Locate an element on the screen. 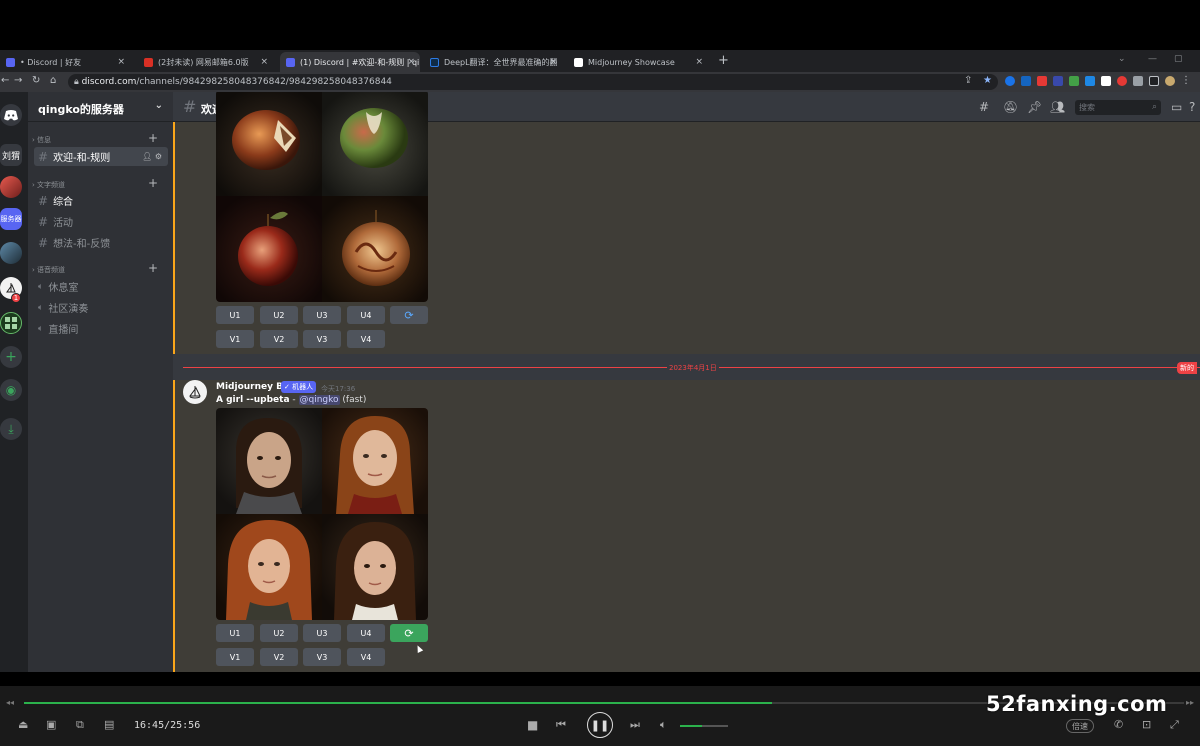 This screenshot has height=746, width=1200. chevron-down-icon: ⌄ is located at coordinates (1122, 59).